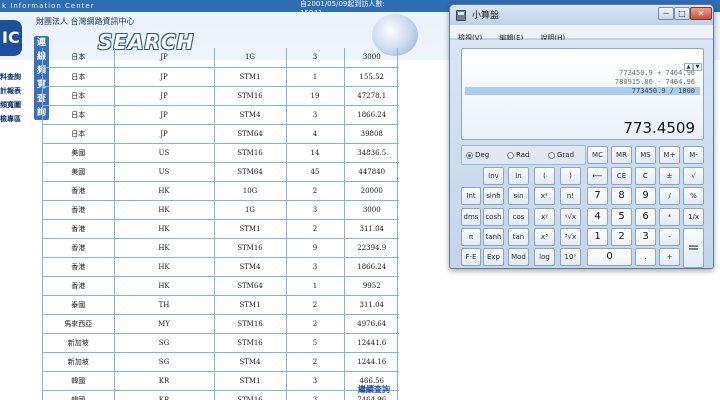  What do you see at coordinates (645, 196) in the screenshot?
I see `digit-9-button: 9` at bounding box center [645, 196].